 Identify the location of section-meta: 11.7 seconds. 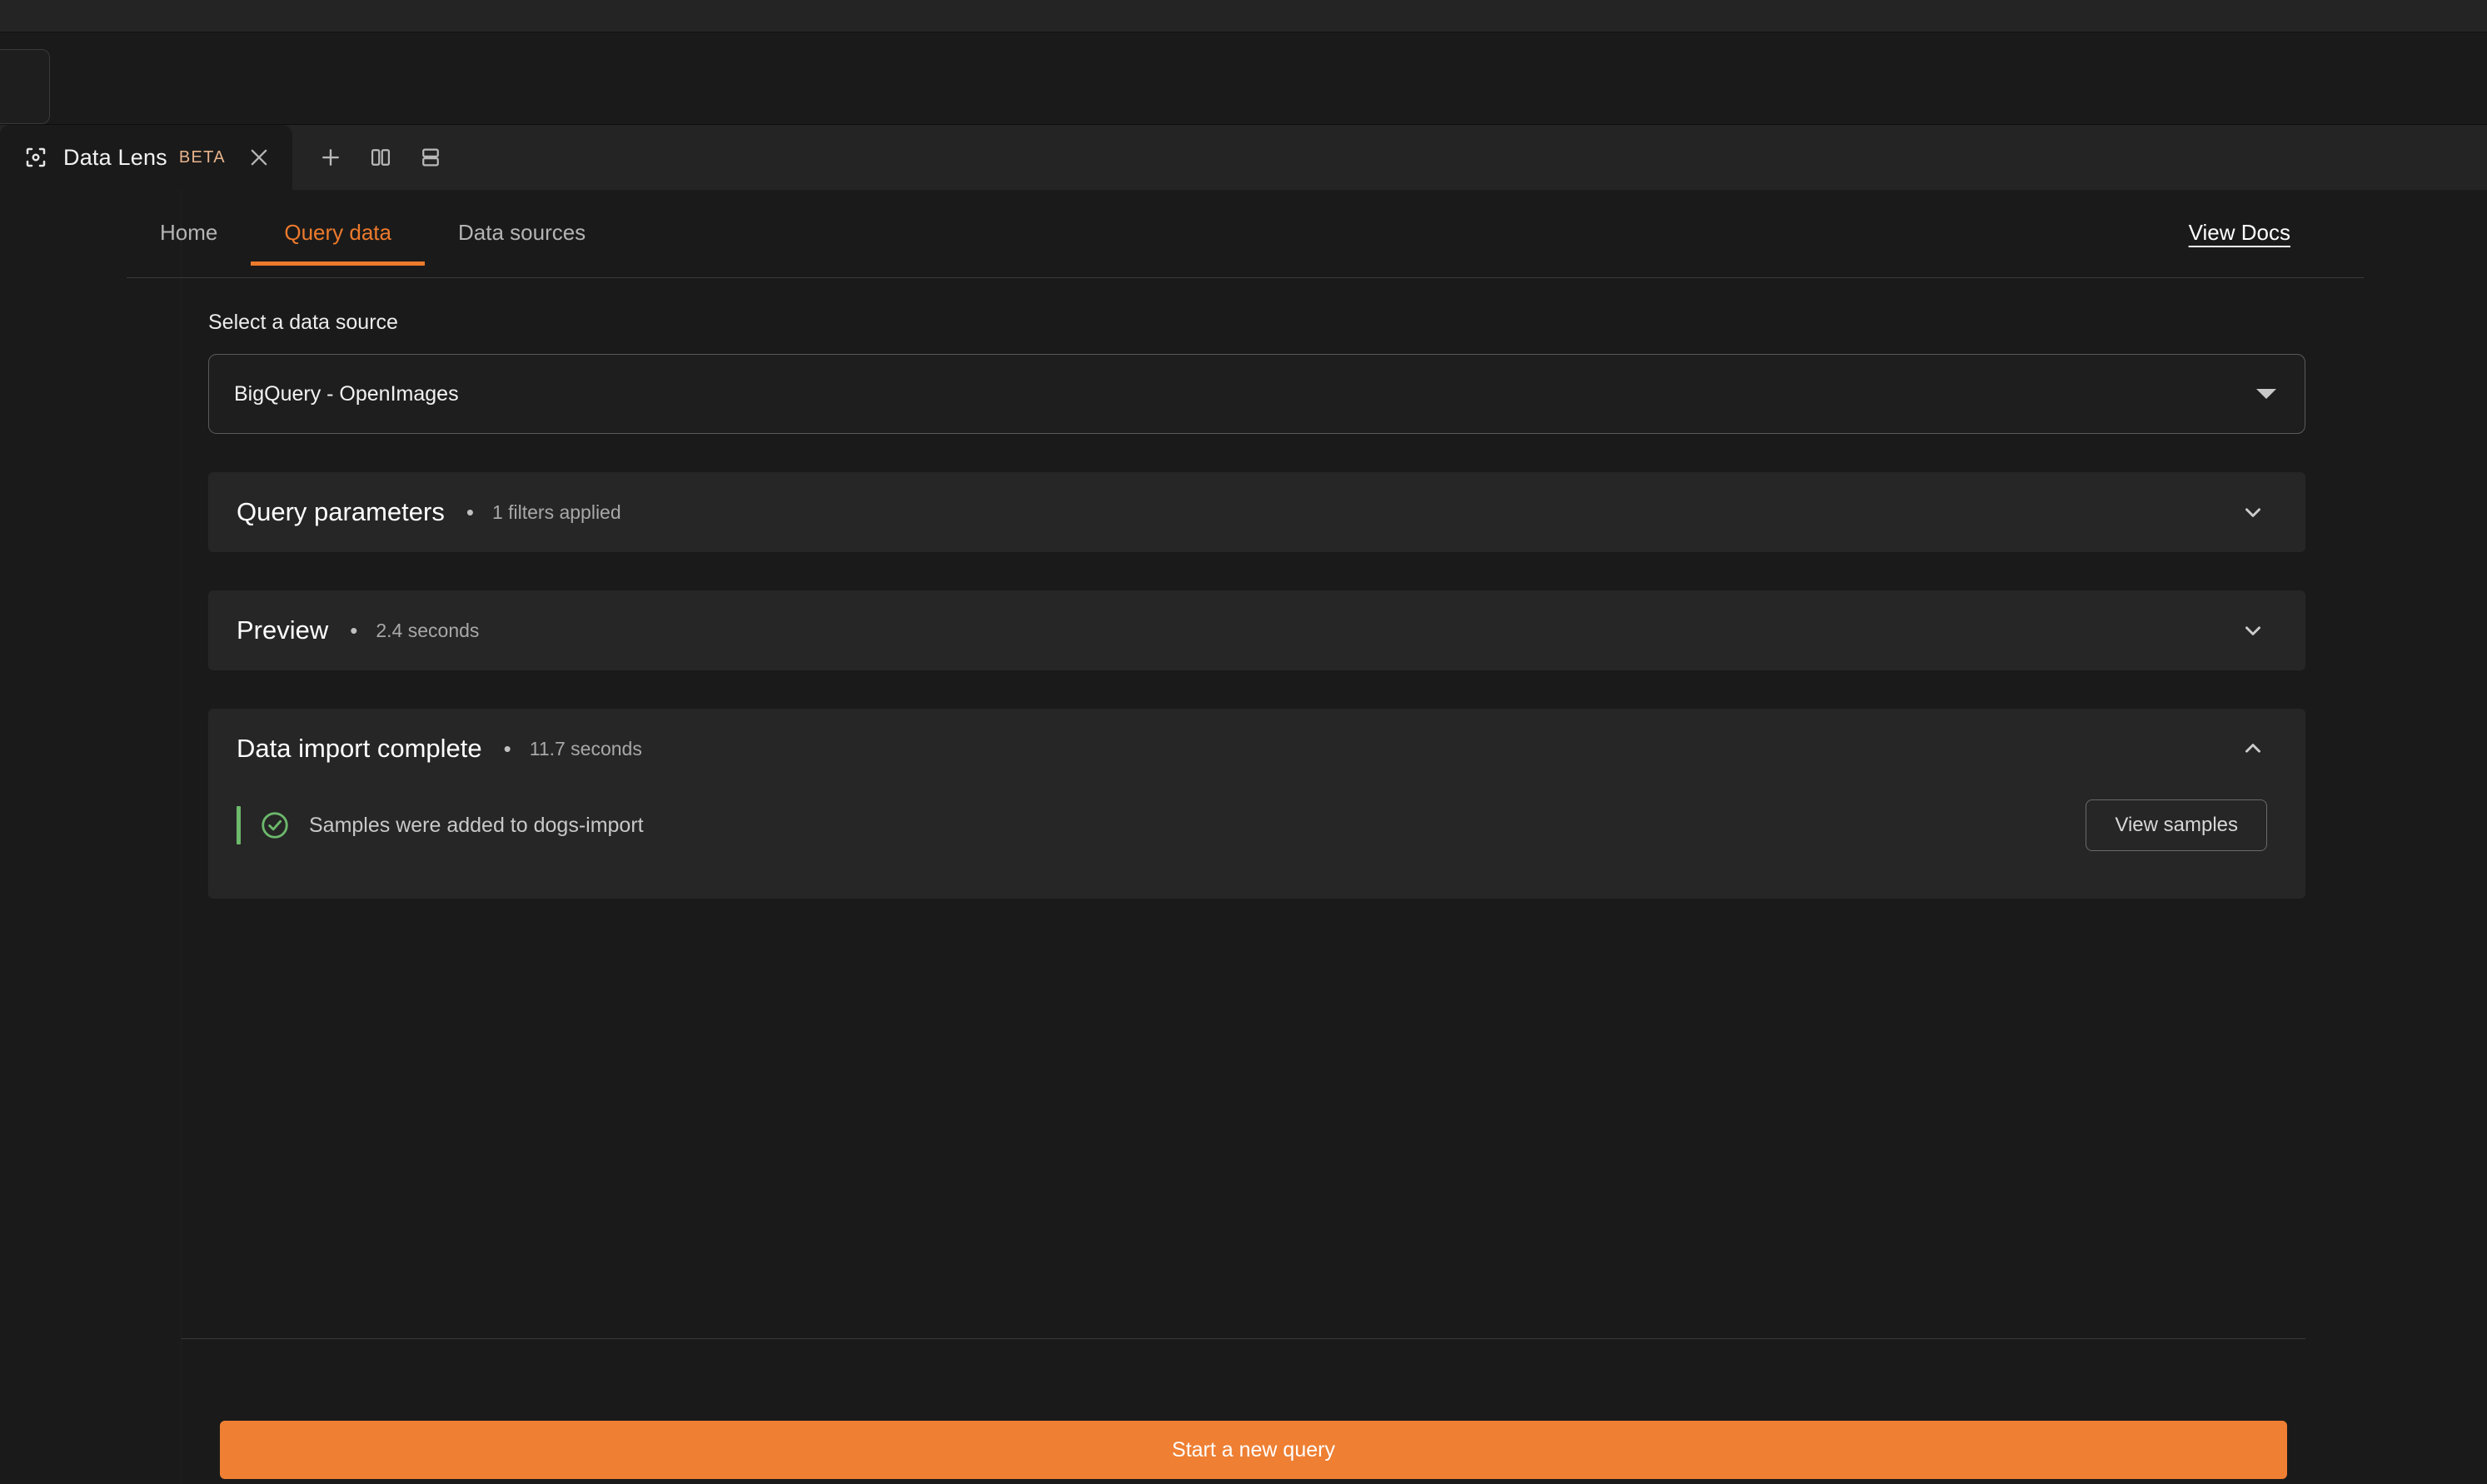
(585, 748).